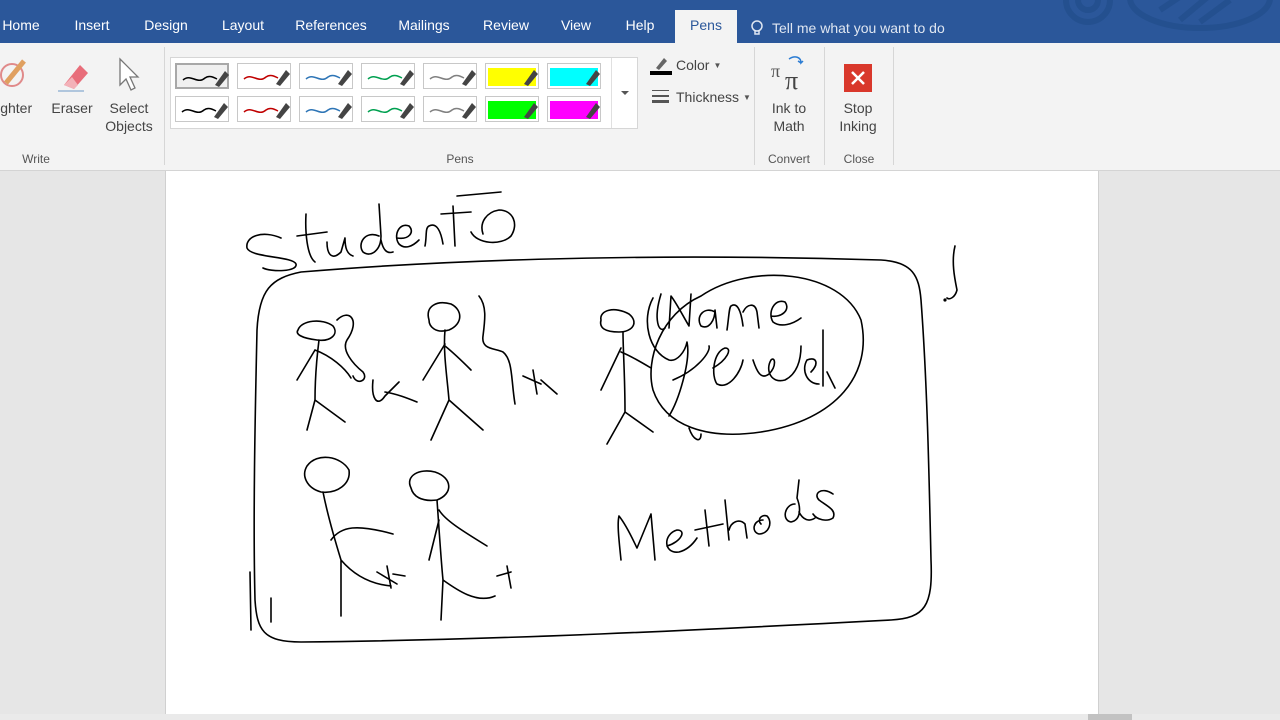  I want to click on ink-to-math-button: π π Ink to Math, so click(789, 94).